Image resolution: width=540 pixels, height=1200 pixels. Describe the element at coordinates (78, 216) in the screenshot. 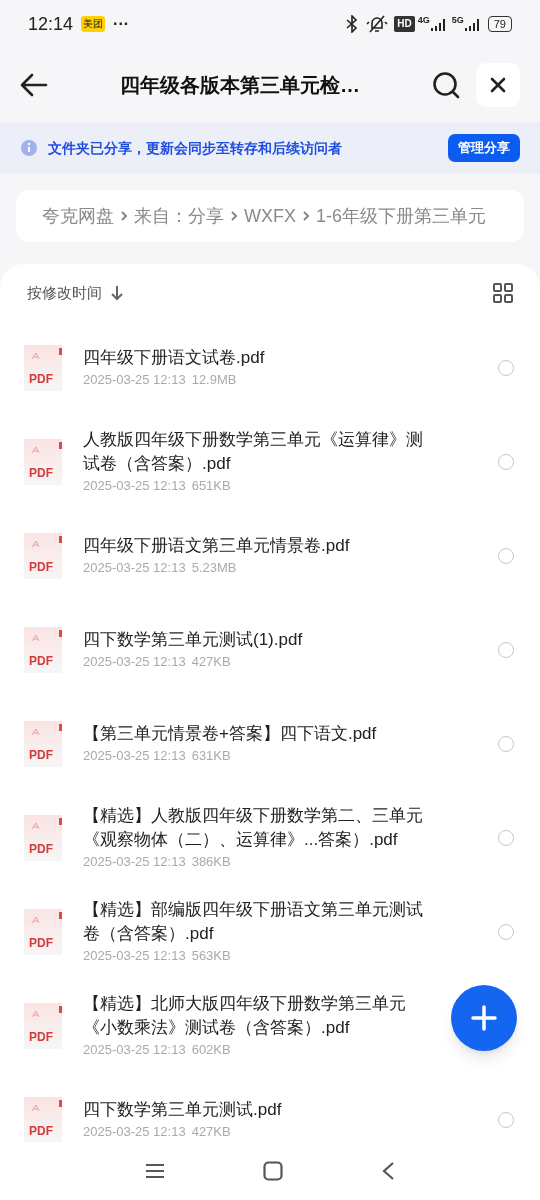

I see `breadcrumb-item: 夸克网盘` at that location.